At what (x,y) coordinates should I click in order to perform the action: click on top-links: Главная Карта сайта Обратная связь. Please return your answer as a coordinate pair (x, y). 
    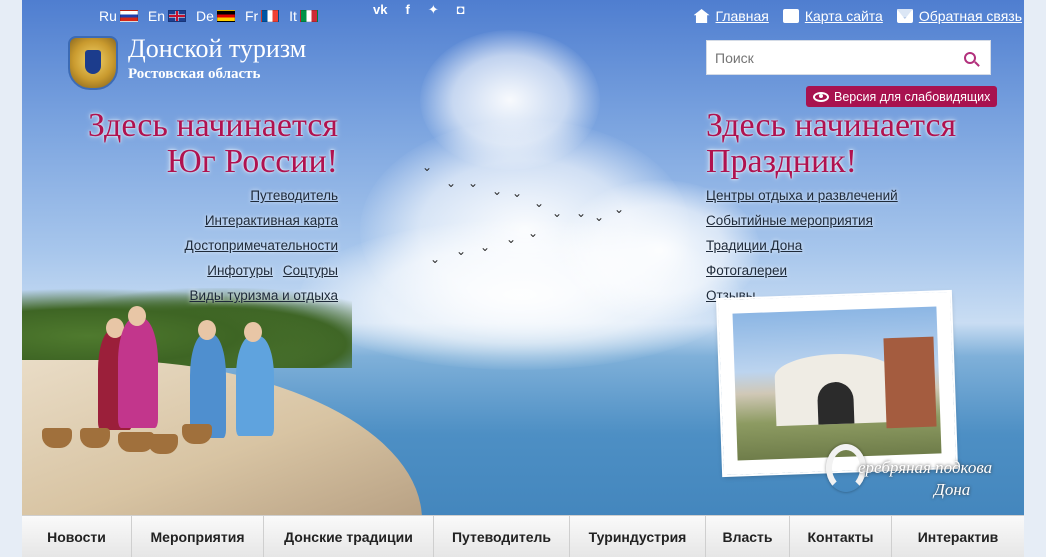
    Looking at the image, I should click on (857, 16).